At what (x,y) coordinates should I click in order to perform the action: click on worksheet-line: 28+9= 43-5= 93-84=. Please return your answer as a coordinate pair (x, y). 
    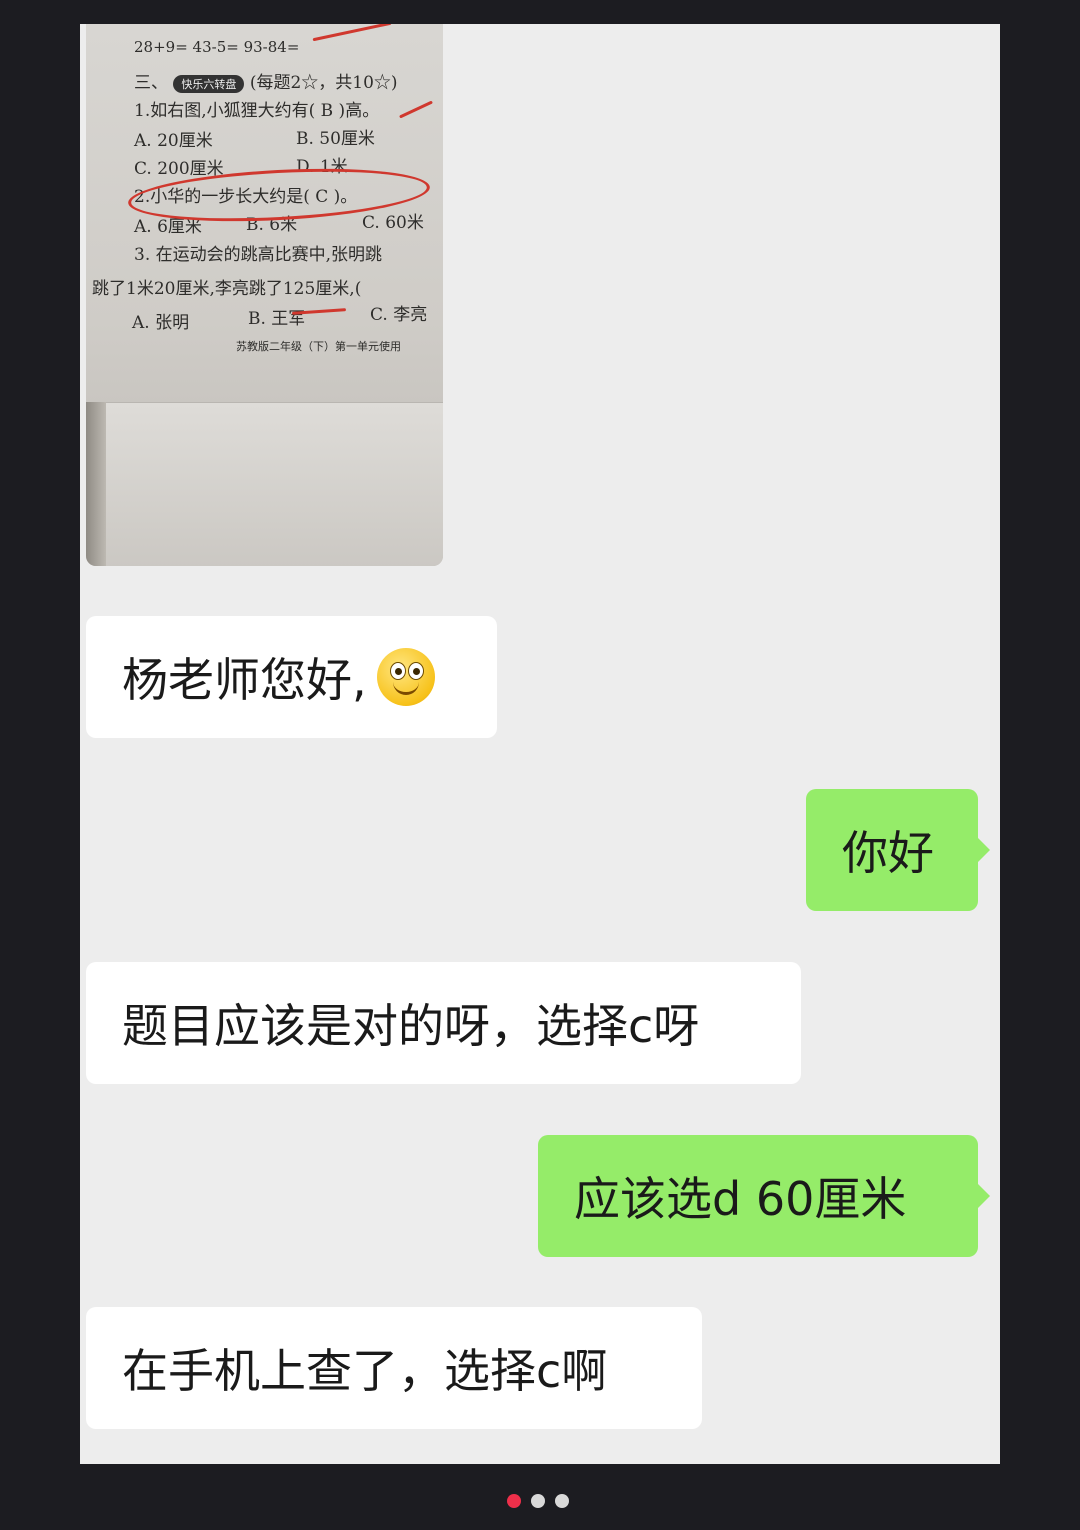
    Looking at the image, I should click on (217, 47).